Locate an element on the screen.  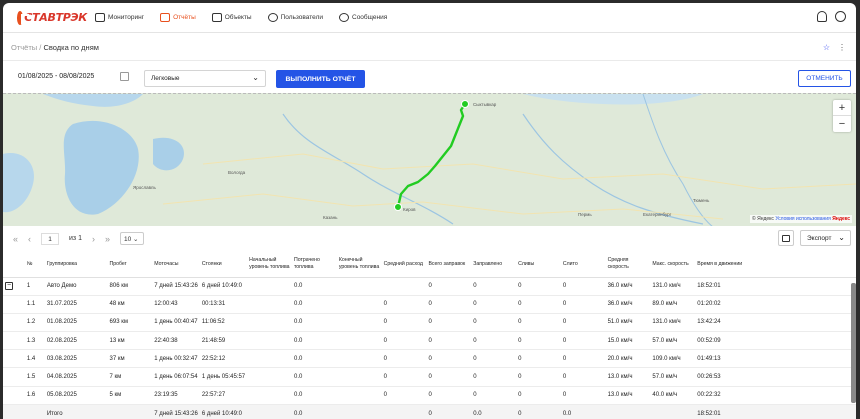
bell-icon is located at coordinates (822, 16).